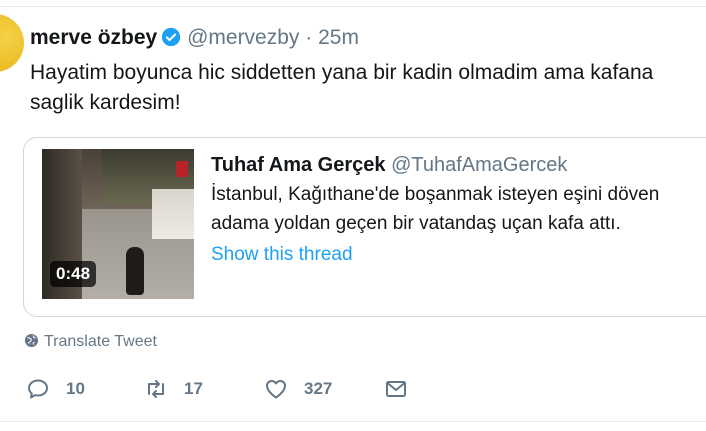  I want to click on video-scene-railing, so click(173, 214).